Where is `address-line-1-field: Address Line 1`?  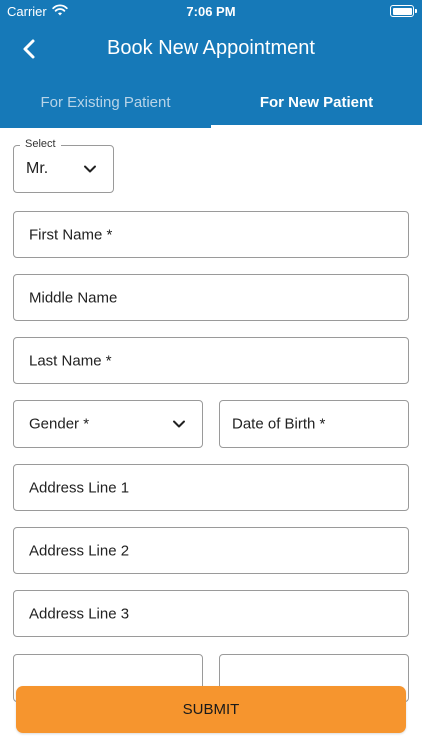 address-line-1-field: Address Line 1 is located at coordinates (211, 487).